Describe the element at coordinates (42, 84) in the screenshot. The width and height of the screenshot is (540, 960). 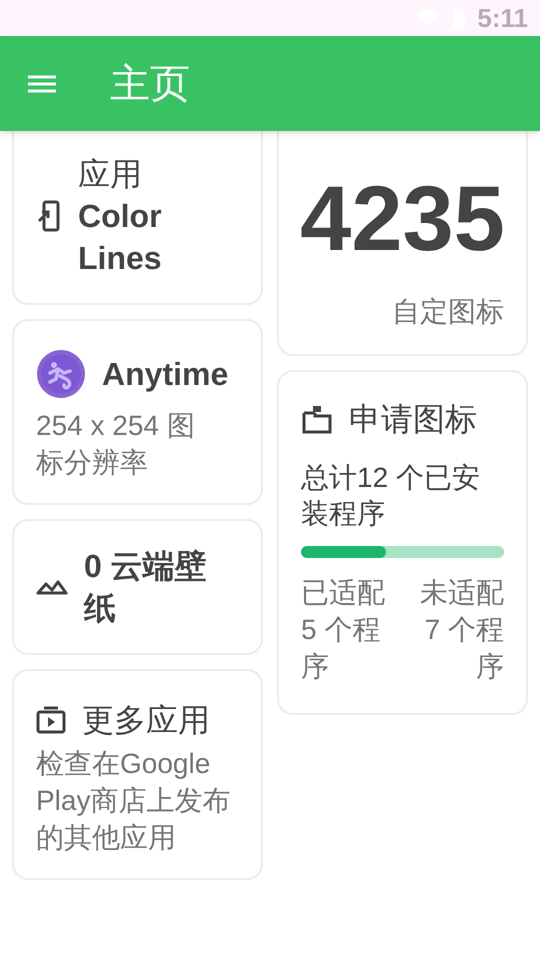
I see `menu-icon` at that location.